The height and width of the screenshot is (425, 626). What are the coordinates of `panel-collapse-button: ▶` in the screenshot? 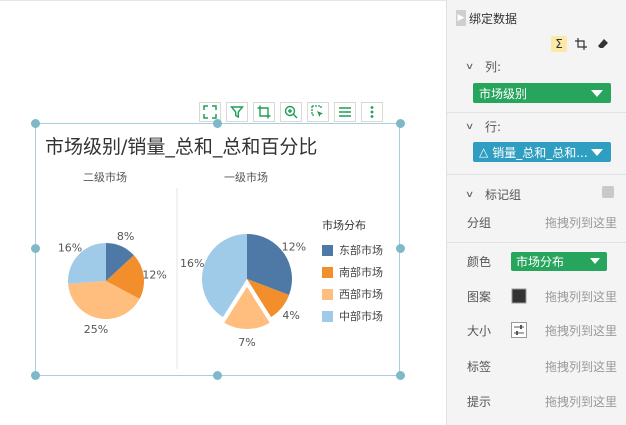 It's located at (461, 18).